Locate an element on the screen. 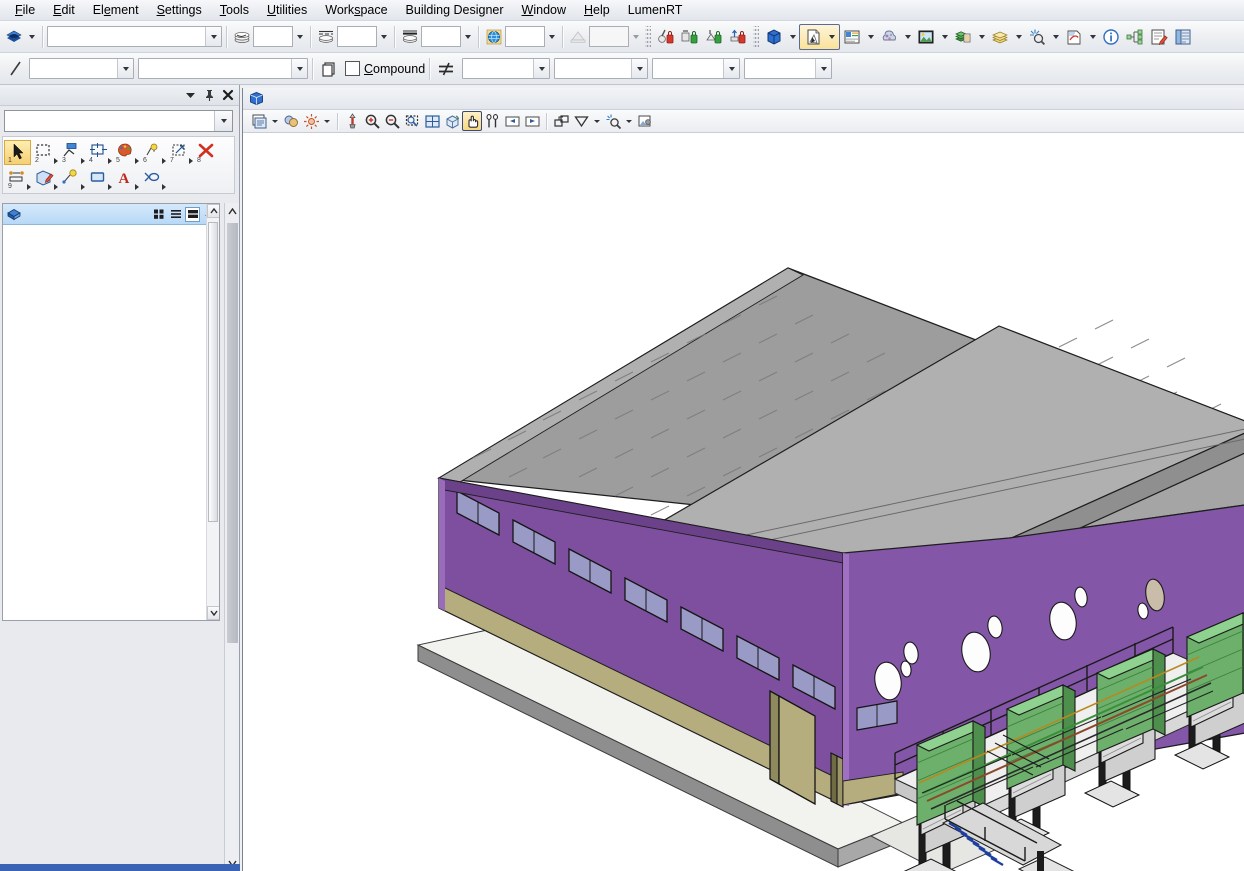  delete-element-icon: 8 is located at coordinates (206, 152).